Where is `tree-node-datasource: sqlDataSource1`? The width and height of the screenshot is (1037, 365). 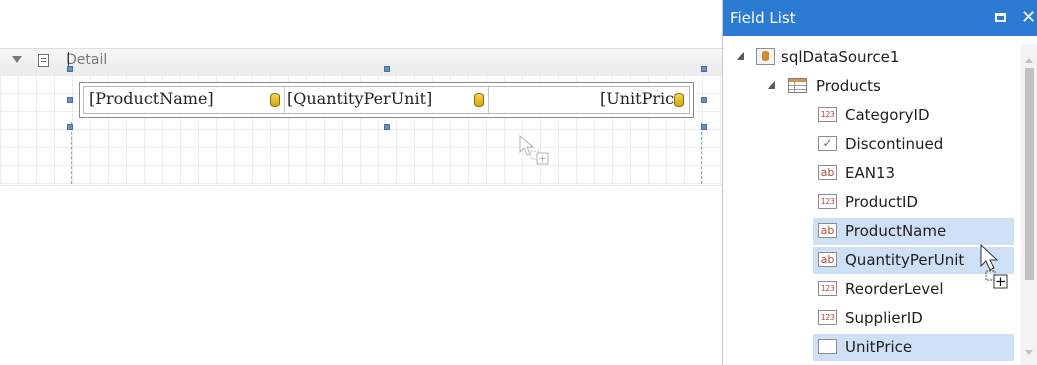 tree-node-datasource: sqlDataSource1 is located at coordinates (868, 57).